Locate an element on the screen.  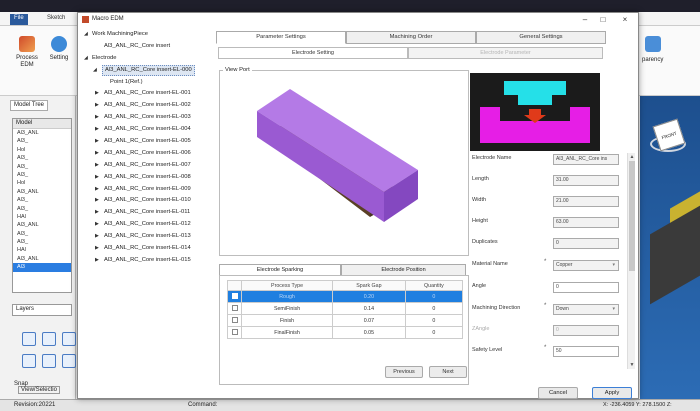
cancel-button: Cancel is located at coordinates (558, 393).